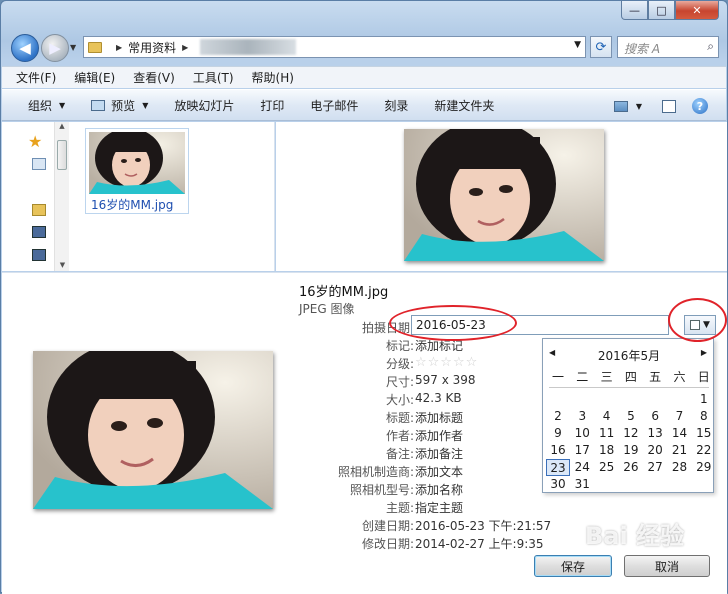 The height and width of the screenshot is (594, 728). What do you see at coordinates (35, 141) in the screenshot?
I see `favorites-star-icon: ★` at bounding box center [35, 141].